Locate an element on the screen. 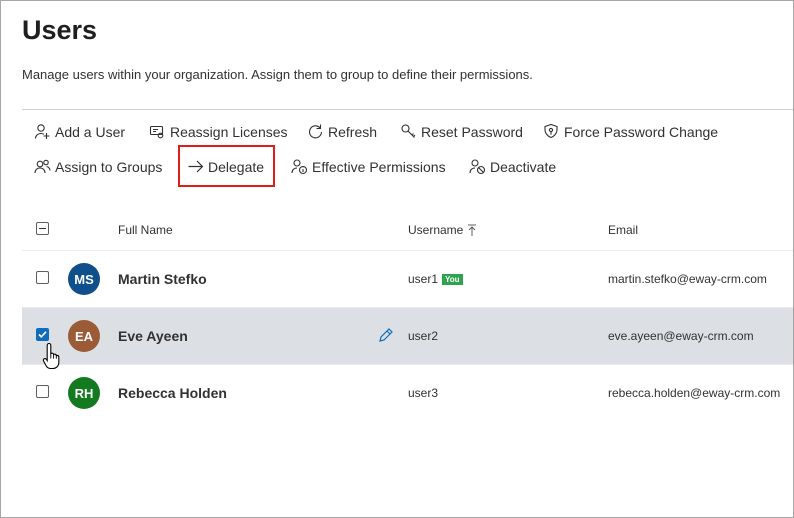 The width and height of the screenshot is (794, 518). username-cell: user1 You is located at coordinates (435, 279).